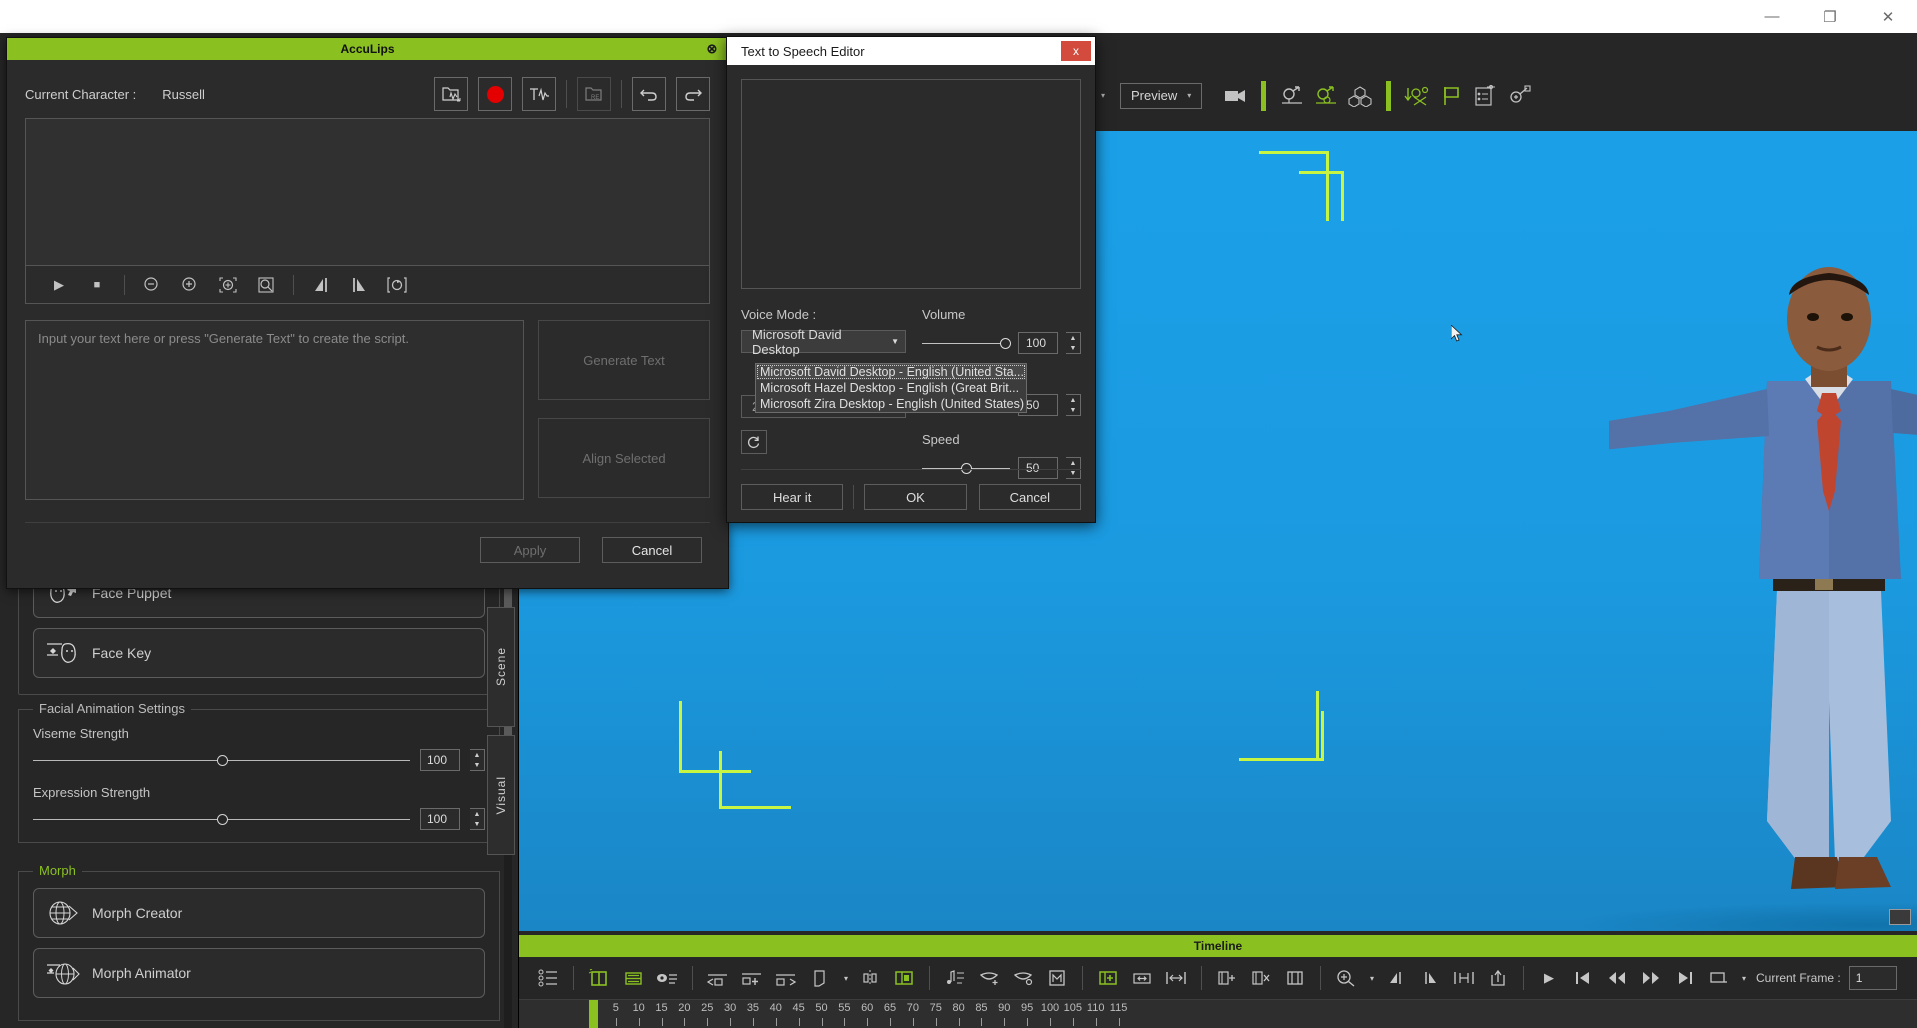 The image size is (1917, 1028). I want to click on pitch-stepper: ▲ ▼, so click(1073, 405).